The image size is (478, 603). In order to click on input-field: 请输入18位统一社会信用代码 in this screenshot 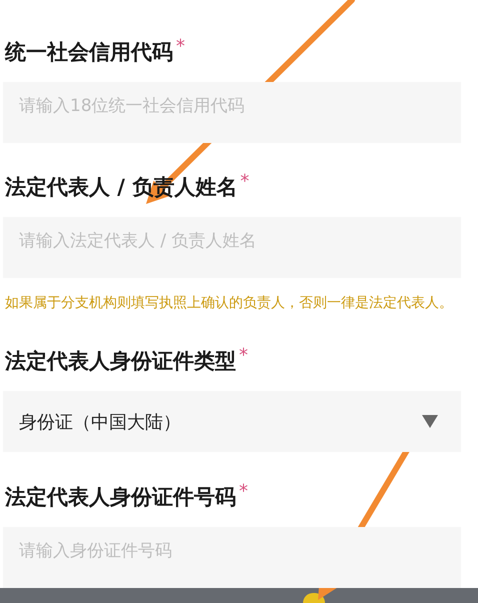, I will do `click(232, 112)`.